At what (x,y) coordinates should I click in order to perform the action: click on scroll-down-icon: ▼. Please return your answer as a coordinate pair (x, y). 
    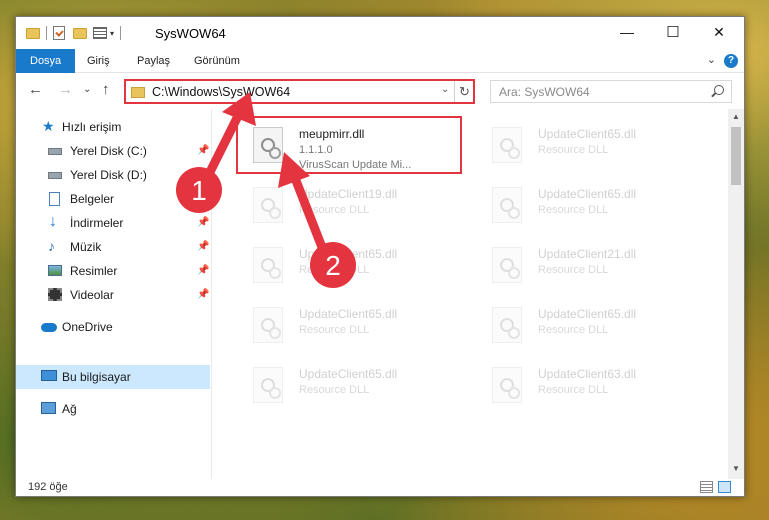
    Looking at the image, I should click on (736, 468).